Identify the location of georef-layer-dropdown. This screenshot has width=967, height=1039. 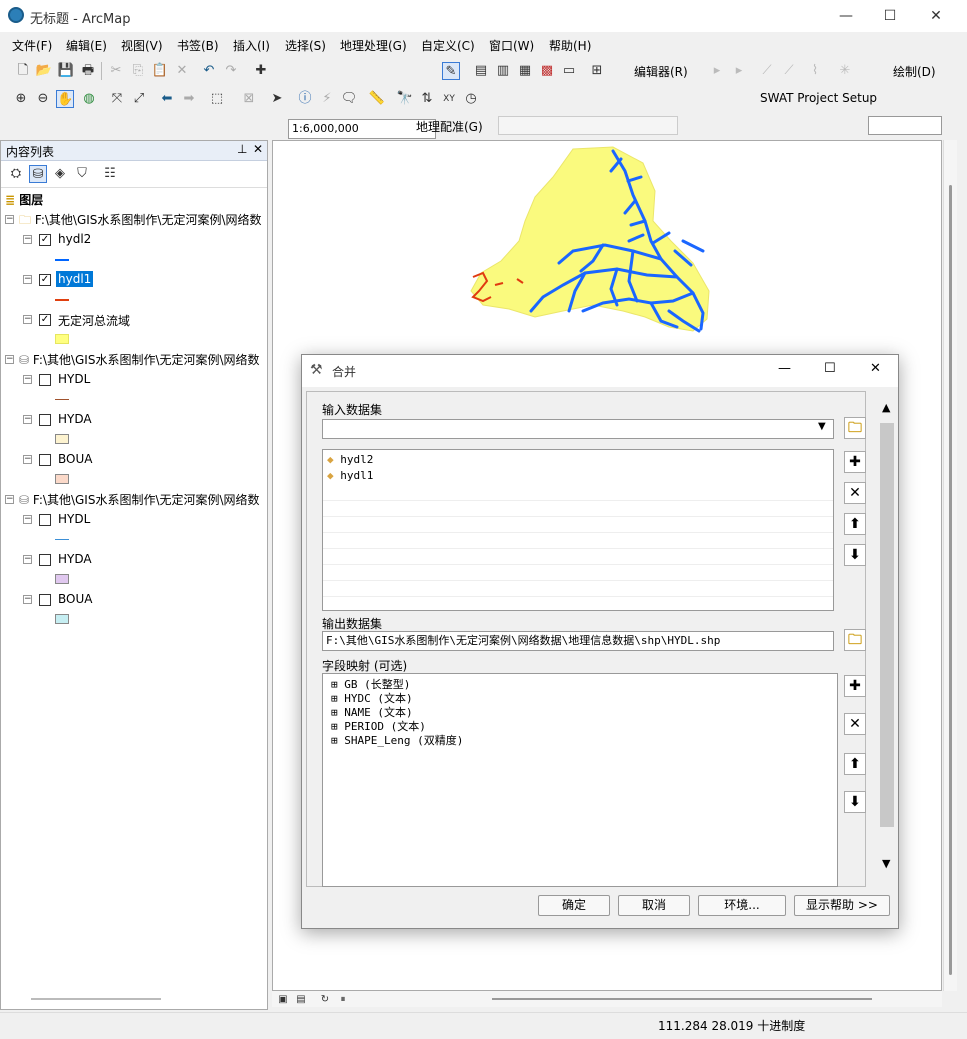
(588, 125).